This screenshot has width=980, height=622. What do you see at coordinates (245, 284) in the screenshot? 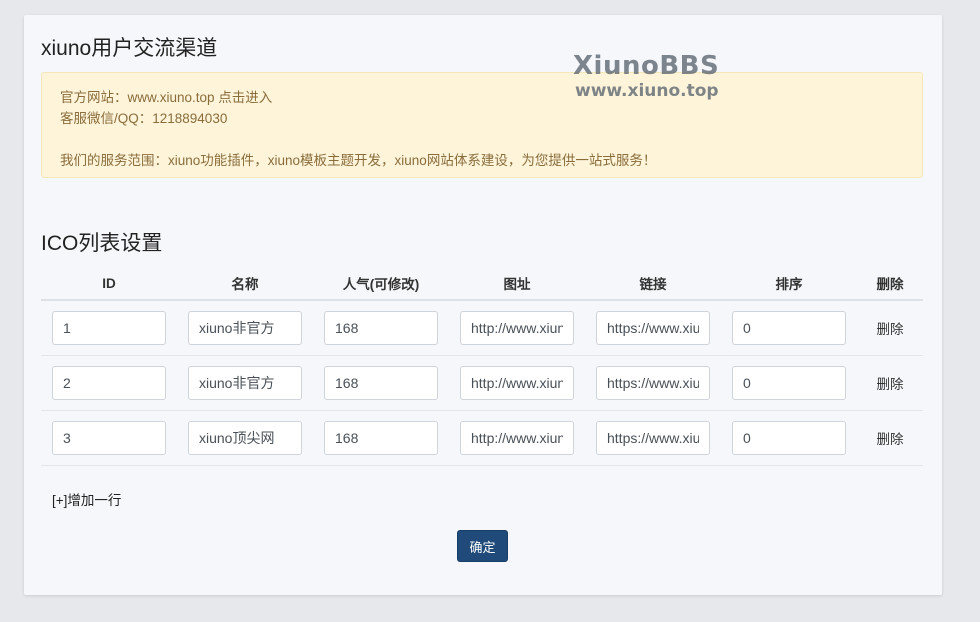
I see `column-header-name: 名称` at bounding box center [245, 284].